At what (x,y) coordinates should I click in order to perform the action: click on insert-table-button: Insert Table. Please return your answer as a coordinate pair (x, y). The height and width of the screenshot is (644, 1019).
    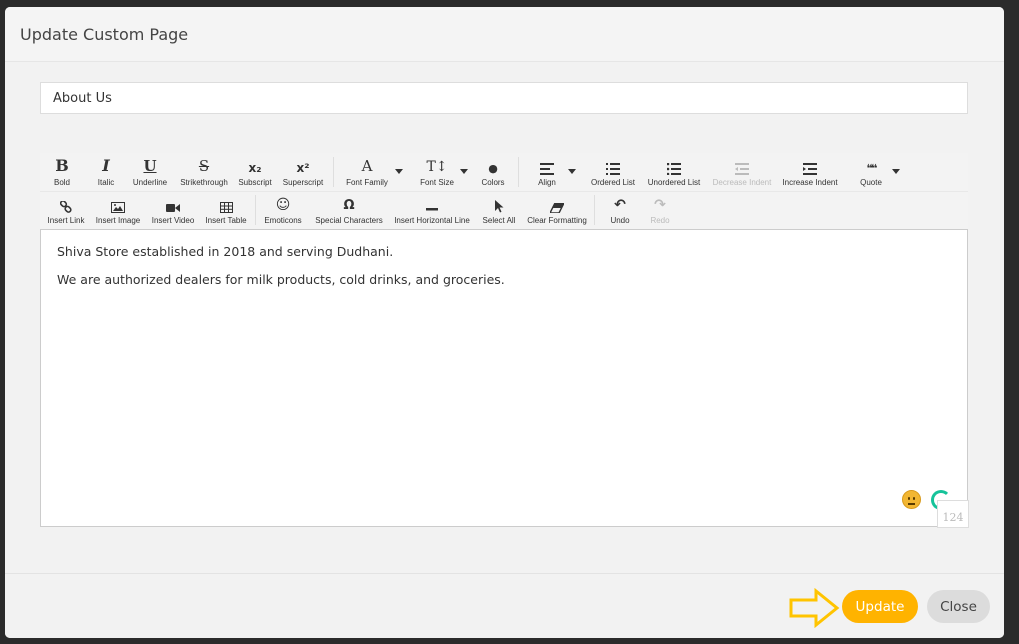
    Looking at the image, I should click on (226, 210).